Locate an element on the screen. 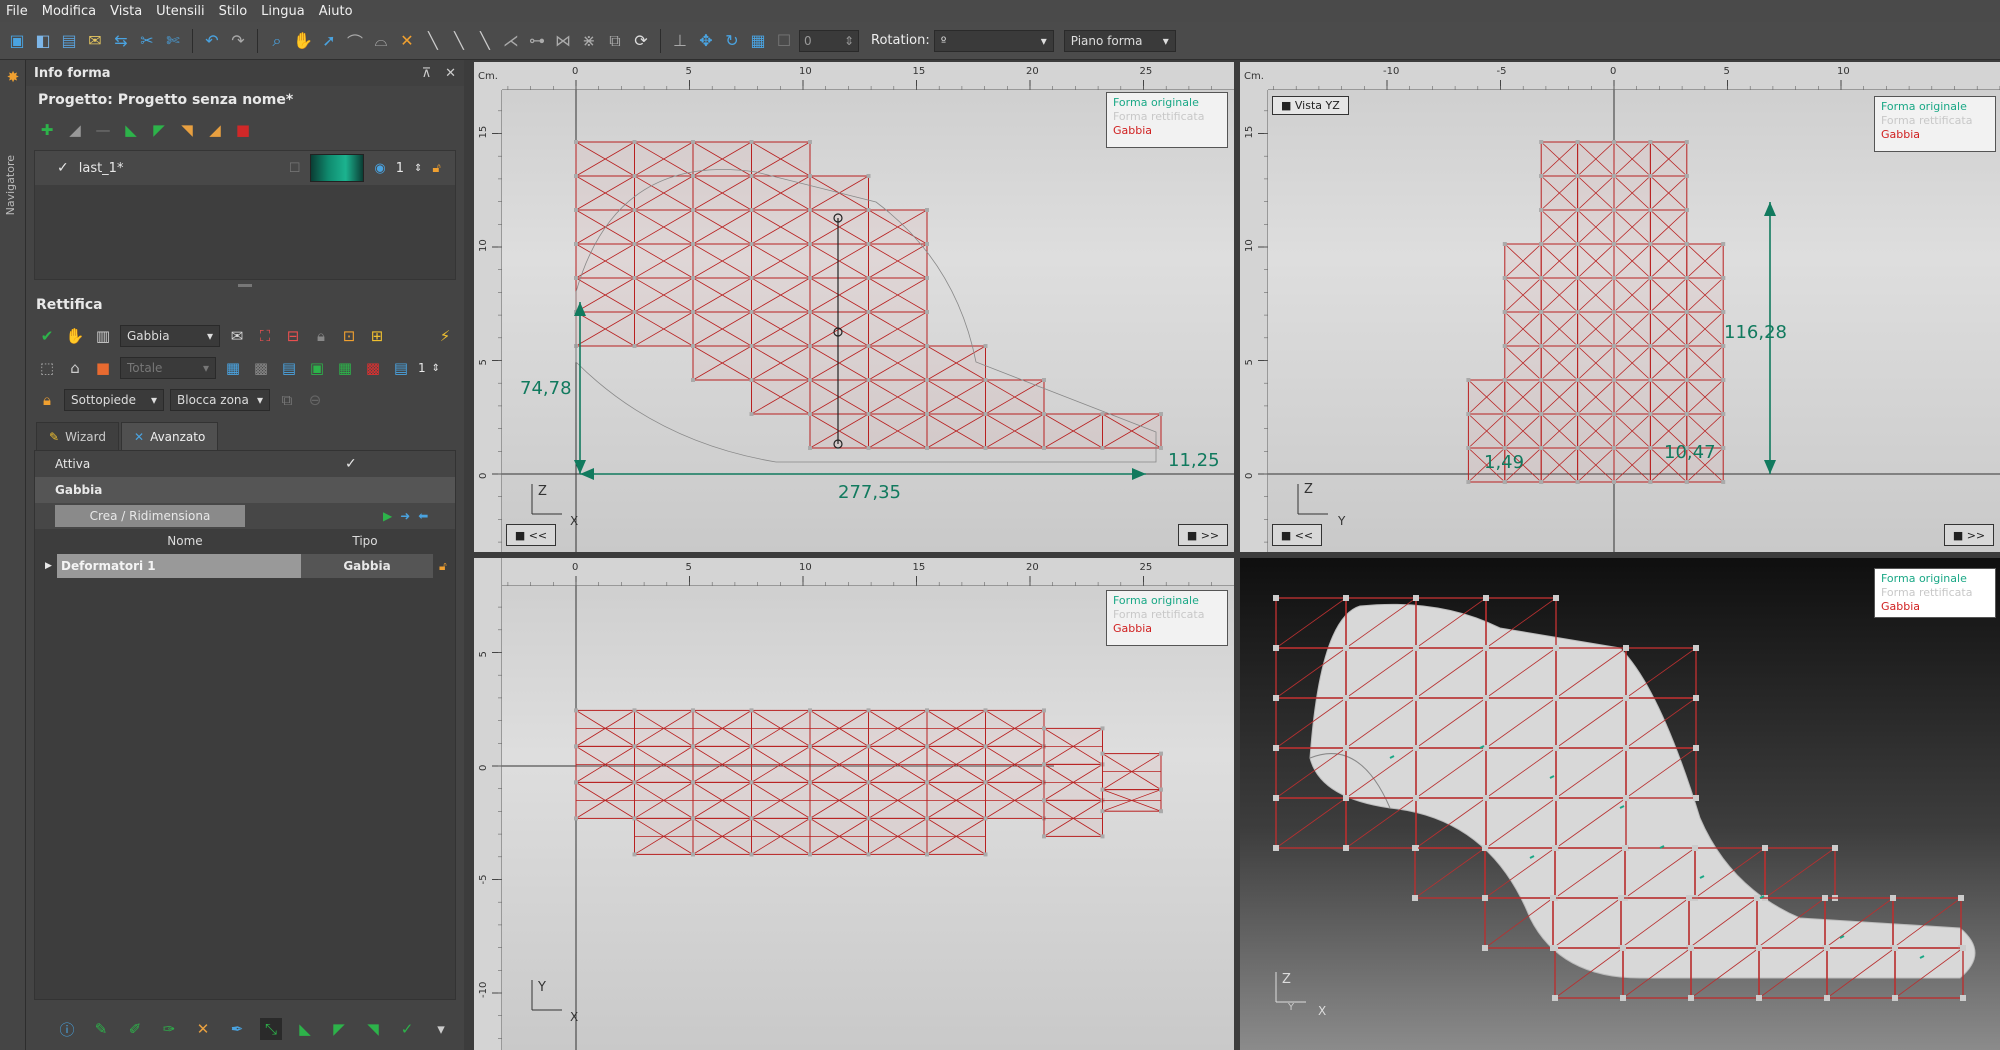 The width and height of the screenshot is (2000, 1050). panel-splitter is located at coordinates (245, 285).